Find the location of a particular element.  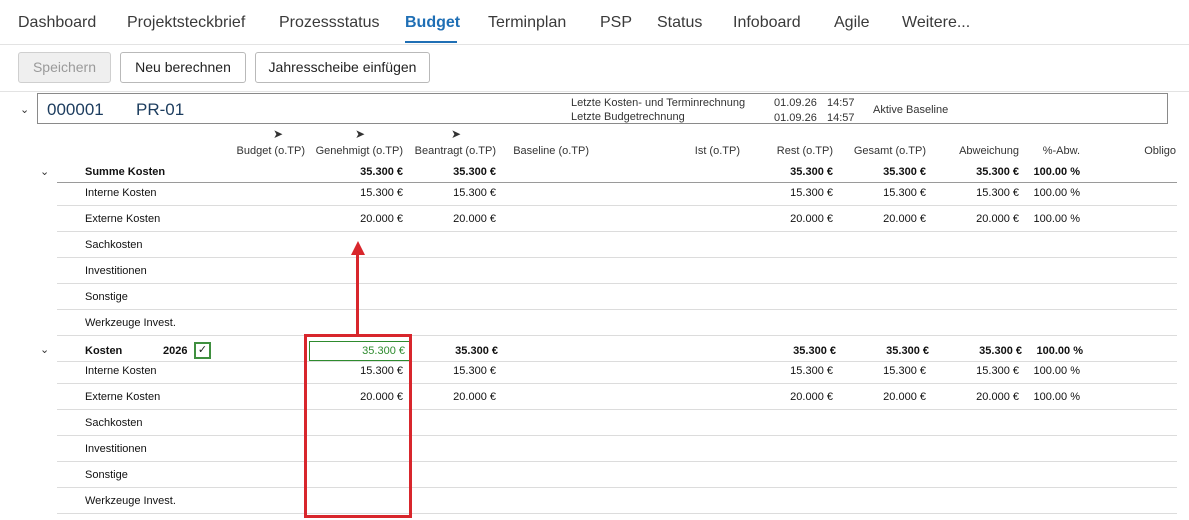

year-gesamt: 35.300 € is located at coordinates (907, 351).